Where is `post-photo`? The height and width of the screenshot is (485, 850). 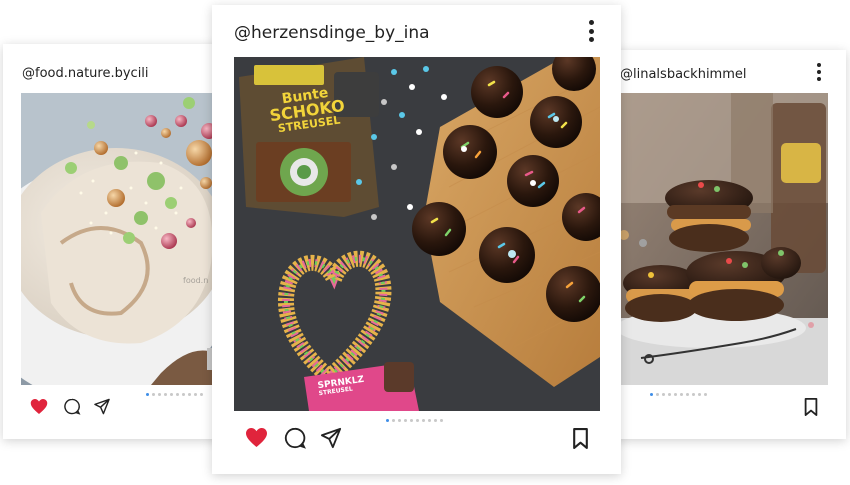 post-photo is located at coordinates (724, 239).